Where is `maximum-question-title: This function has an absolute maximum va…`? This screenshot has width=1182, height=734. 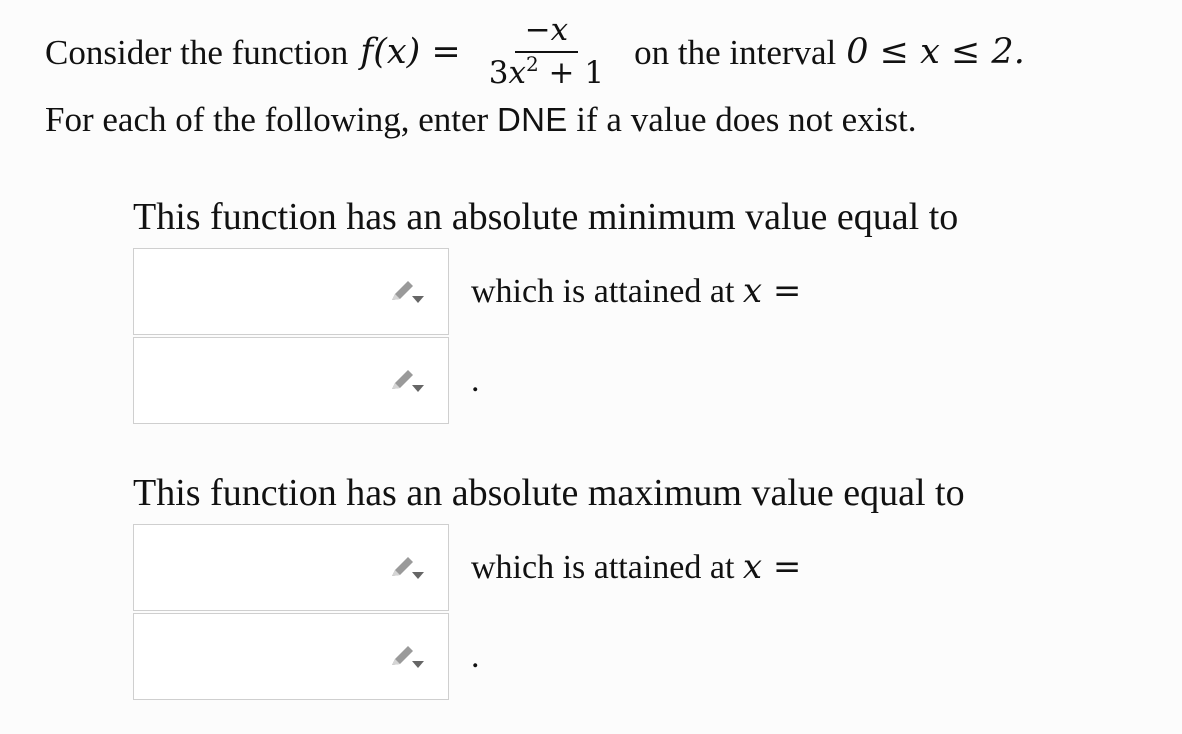
maximum-question-title: This function has an absolute maximum va… is located at coordinates (549, 493).